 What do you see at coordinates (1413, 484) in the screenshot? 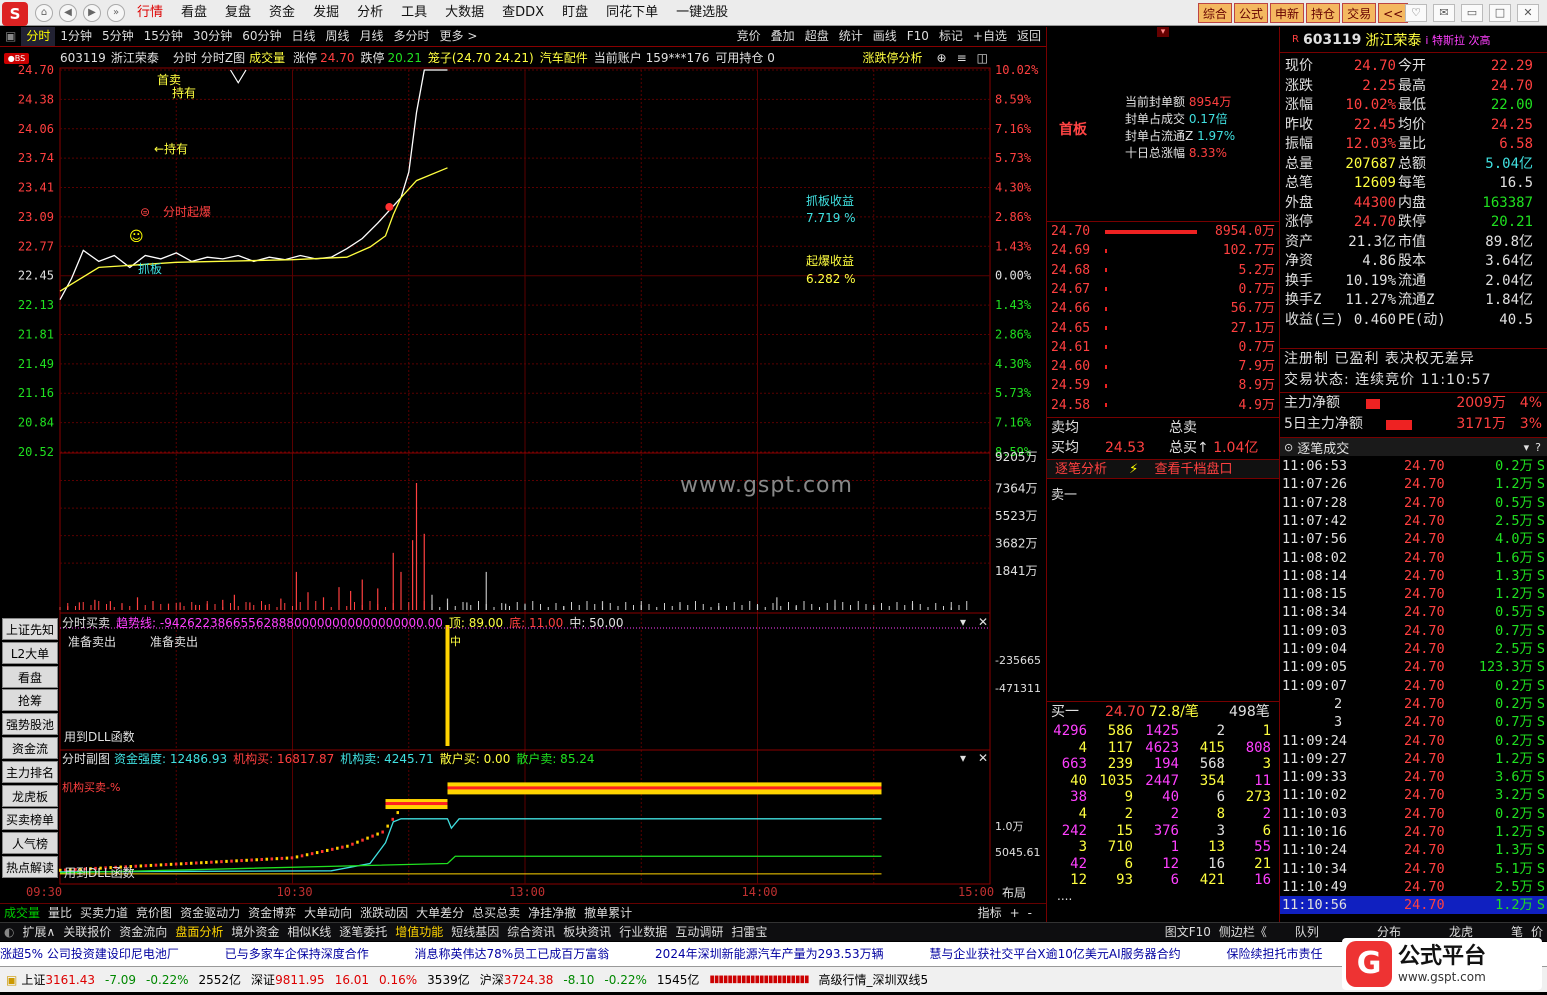
I see `trade-row: 11:07:26 24.70 1.2万 S` at bounding box center [1413, 484].